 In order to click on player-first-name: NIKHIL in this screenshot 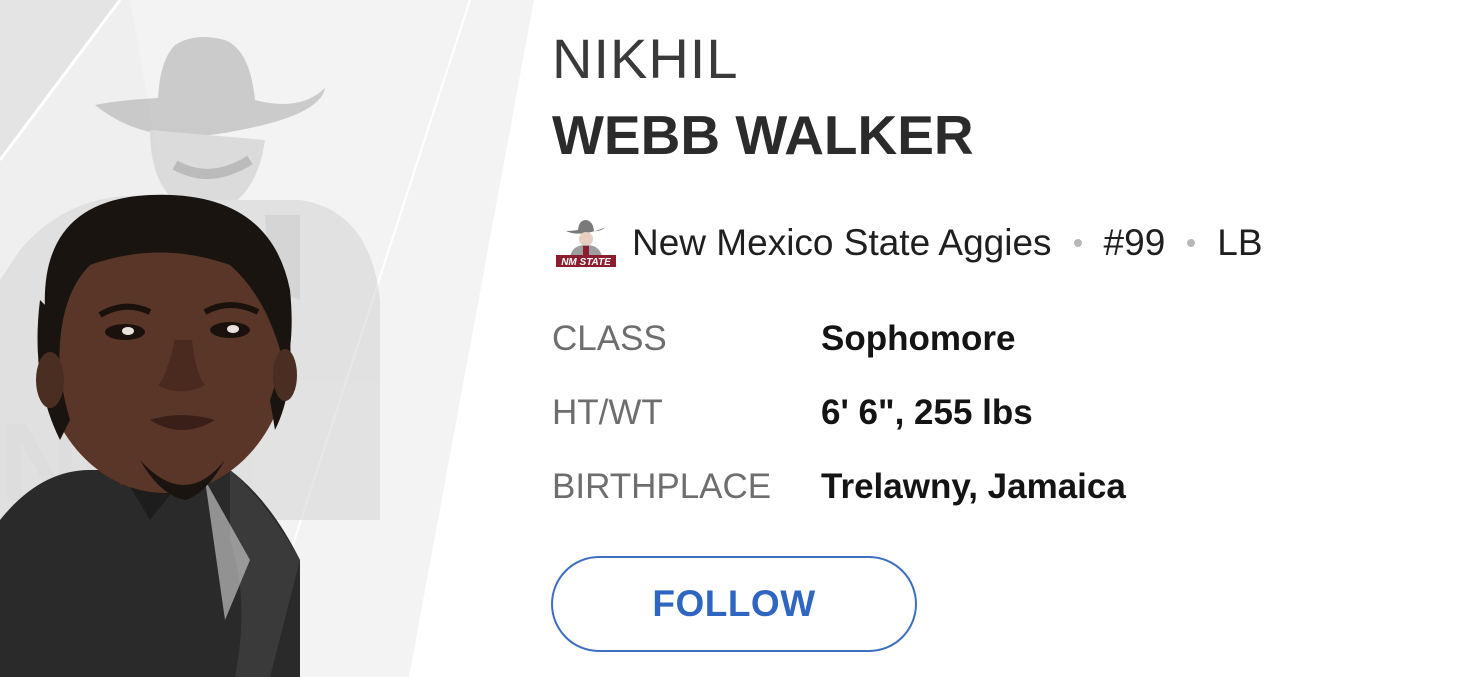, I will do `click(645, 58)`.